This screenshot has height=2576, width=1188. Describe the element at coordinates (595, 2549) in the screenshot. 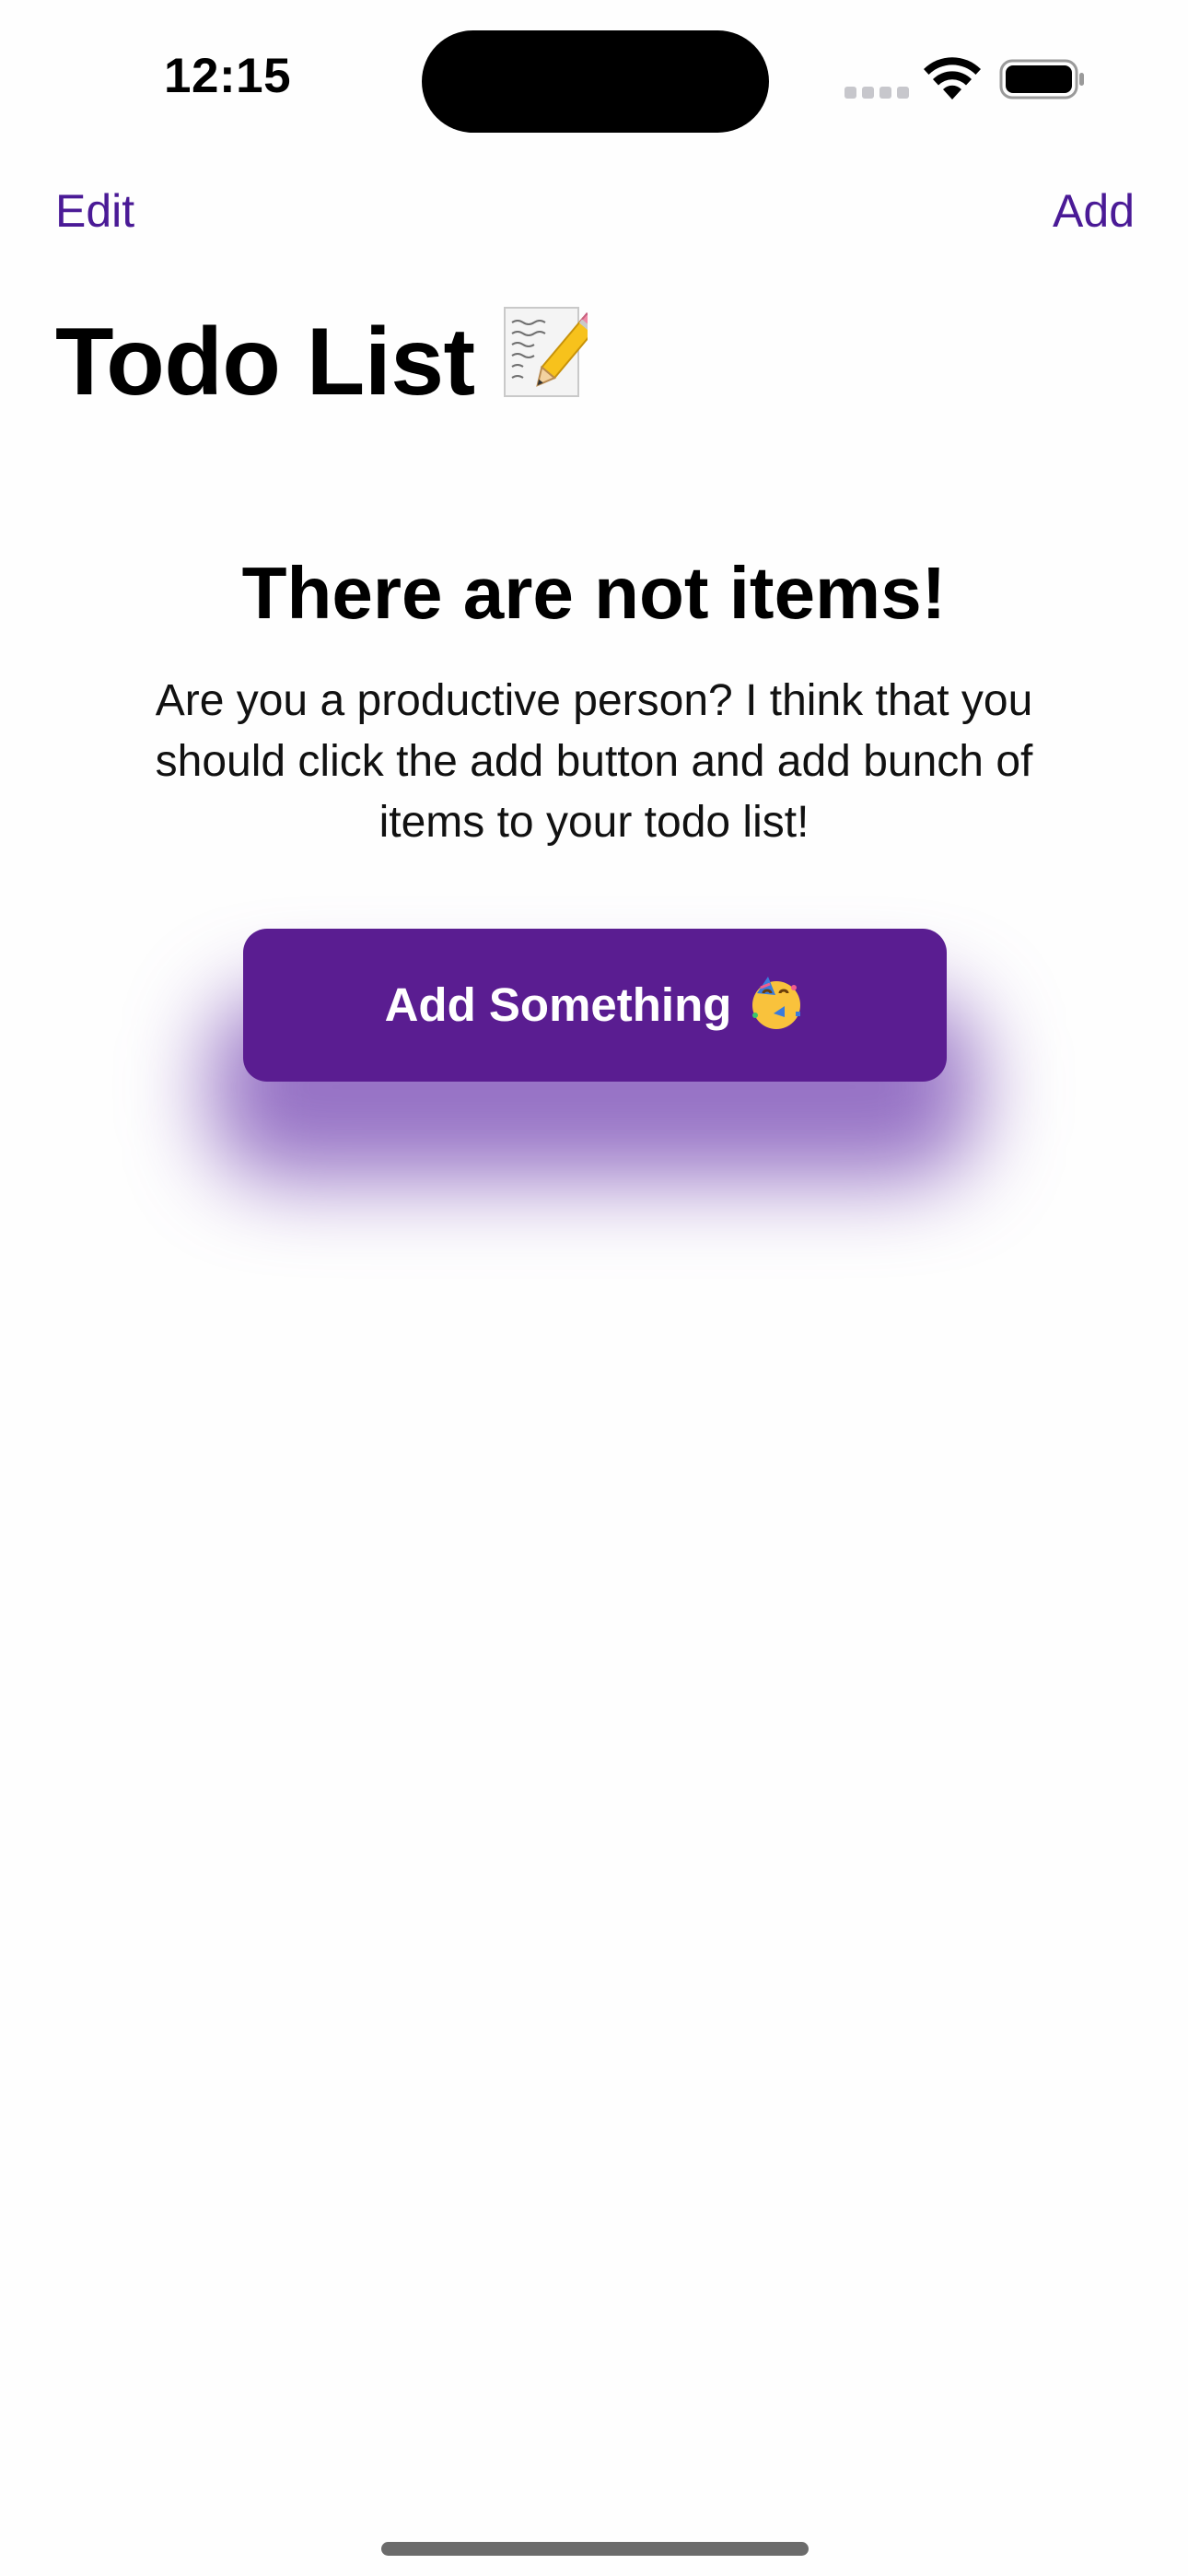

I see `home-indicator` at that location.